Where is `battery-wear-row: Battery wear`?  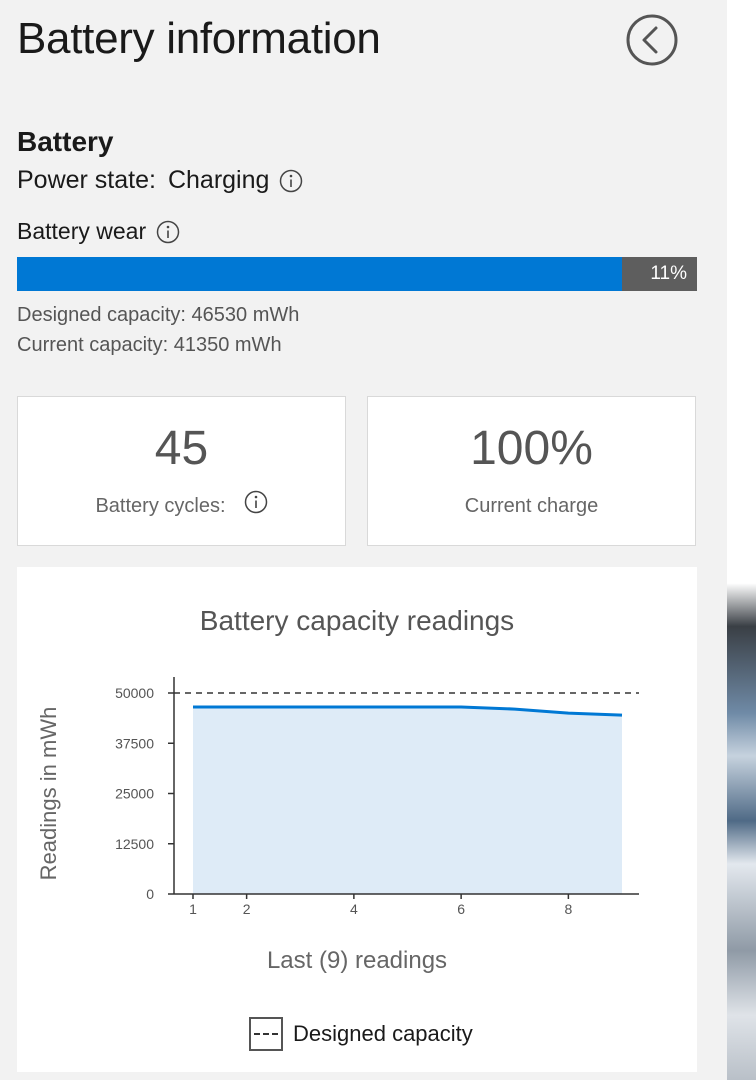 battery-wear-row: Battery wear is located at coordinates (98, 231).